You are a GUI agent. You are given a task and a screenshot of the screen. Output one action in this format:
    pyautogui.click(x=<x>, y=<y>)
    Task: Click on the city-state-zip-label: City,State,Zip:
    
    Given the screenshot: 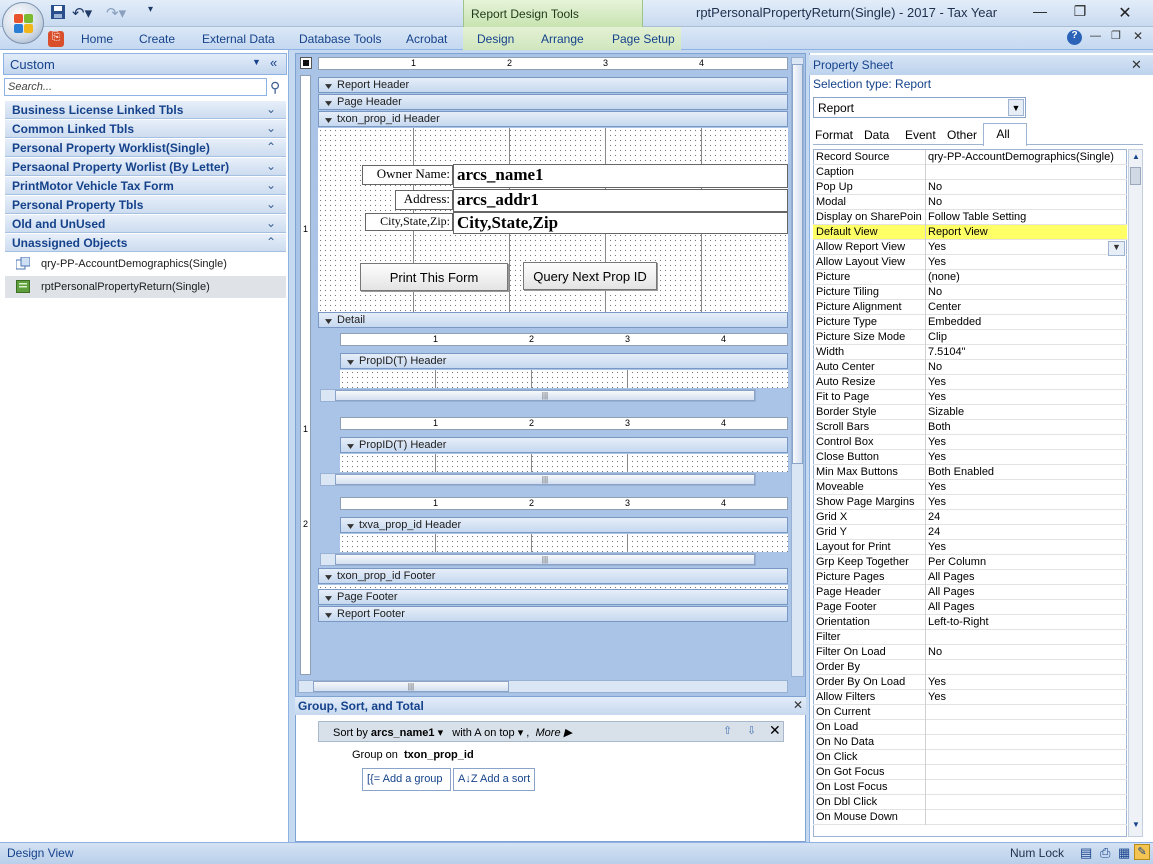 What is the action you would take?
    pyautogui.click(x=409, y=222)
    